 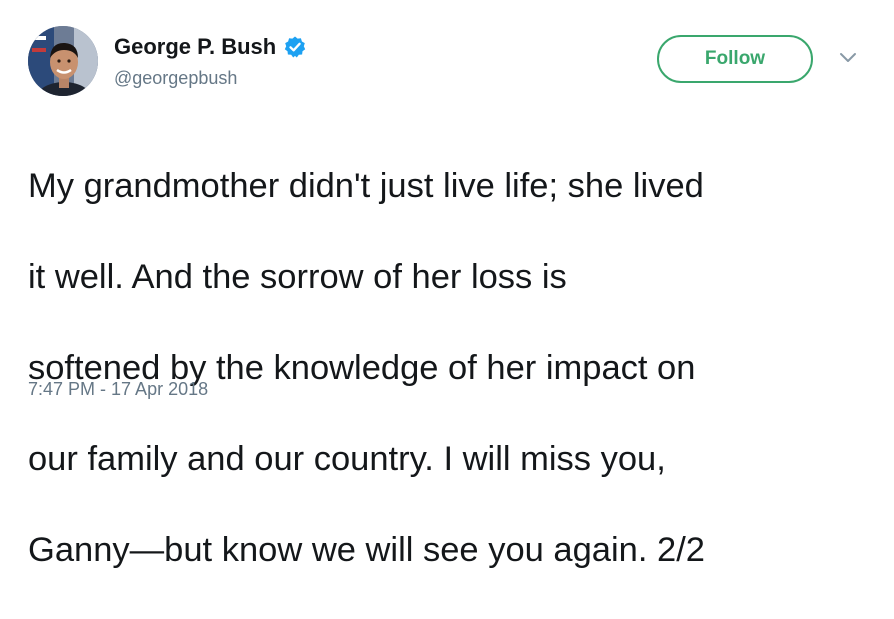 What do you see at coordinates (297, 276) in the screenshot?
I see `tweet-text-line: it well. And the sorrow of her loss is` at bounding box center [297, 276].